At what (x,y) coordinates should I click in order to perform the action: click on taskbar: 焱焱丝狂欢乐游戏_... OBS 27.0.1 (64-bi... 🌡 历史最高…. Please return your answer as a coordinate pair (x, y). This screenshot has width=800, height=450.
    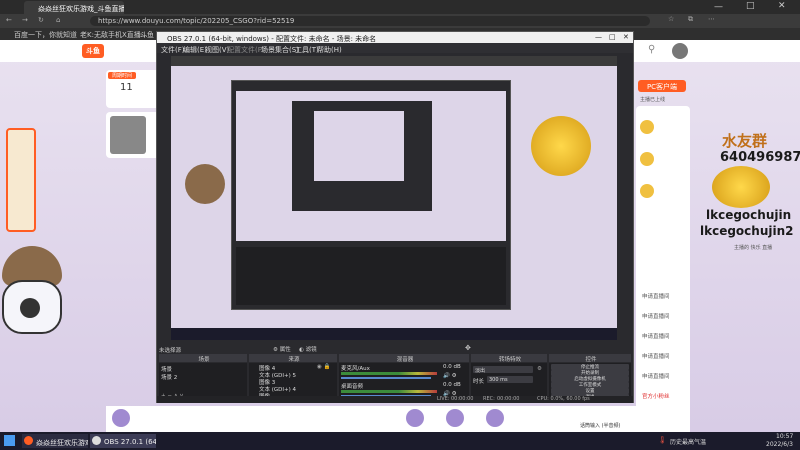
    Looking at the image, I should click on (400, 441).